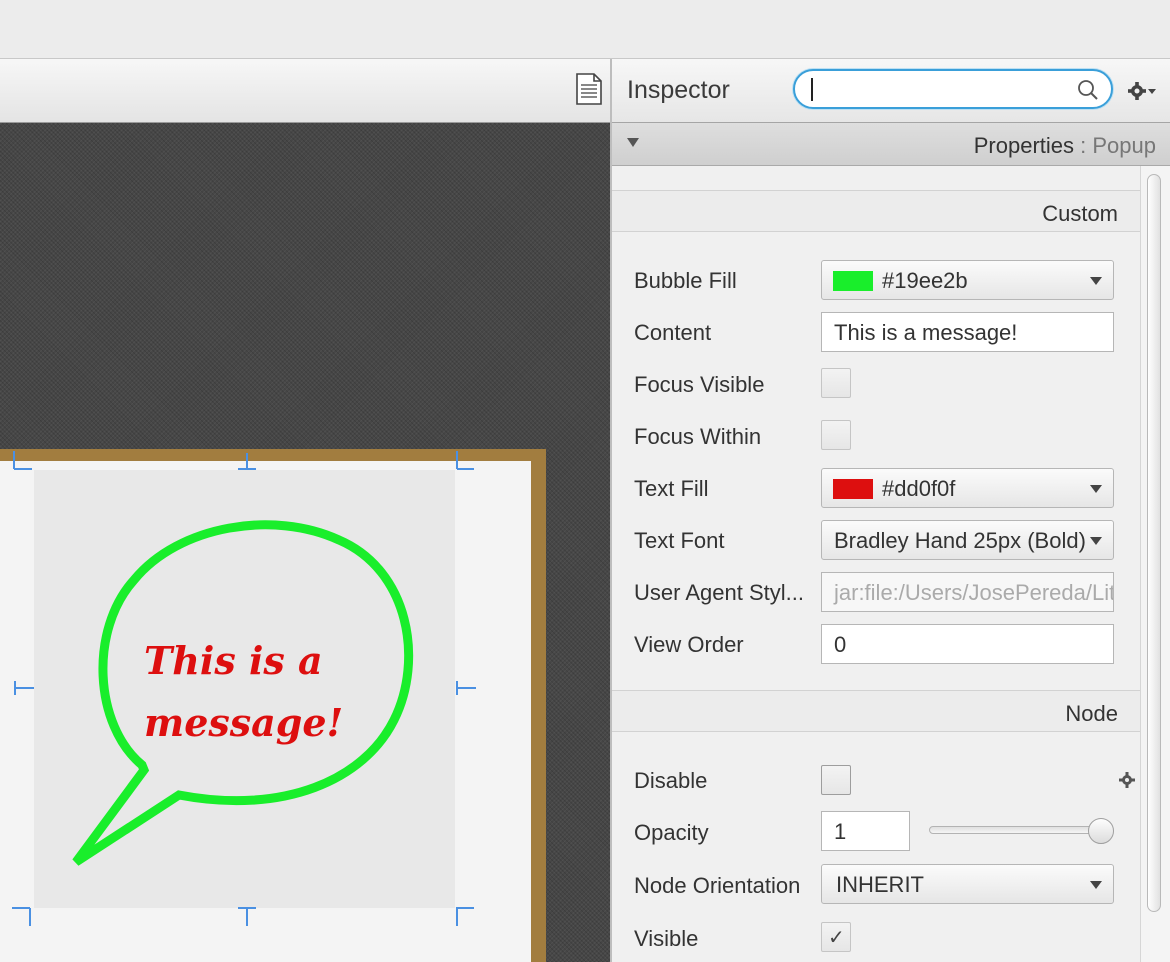 This screenshot has height=962, width=1170. What do you see at coordinates (836, 435) in the screenshot?
I see `focus-within-checkbox` at bounding box center [836, 435].